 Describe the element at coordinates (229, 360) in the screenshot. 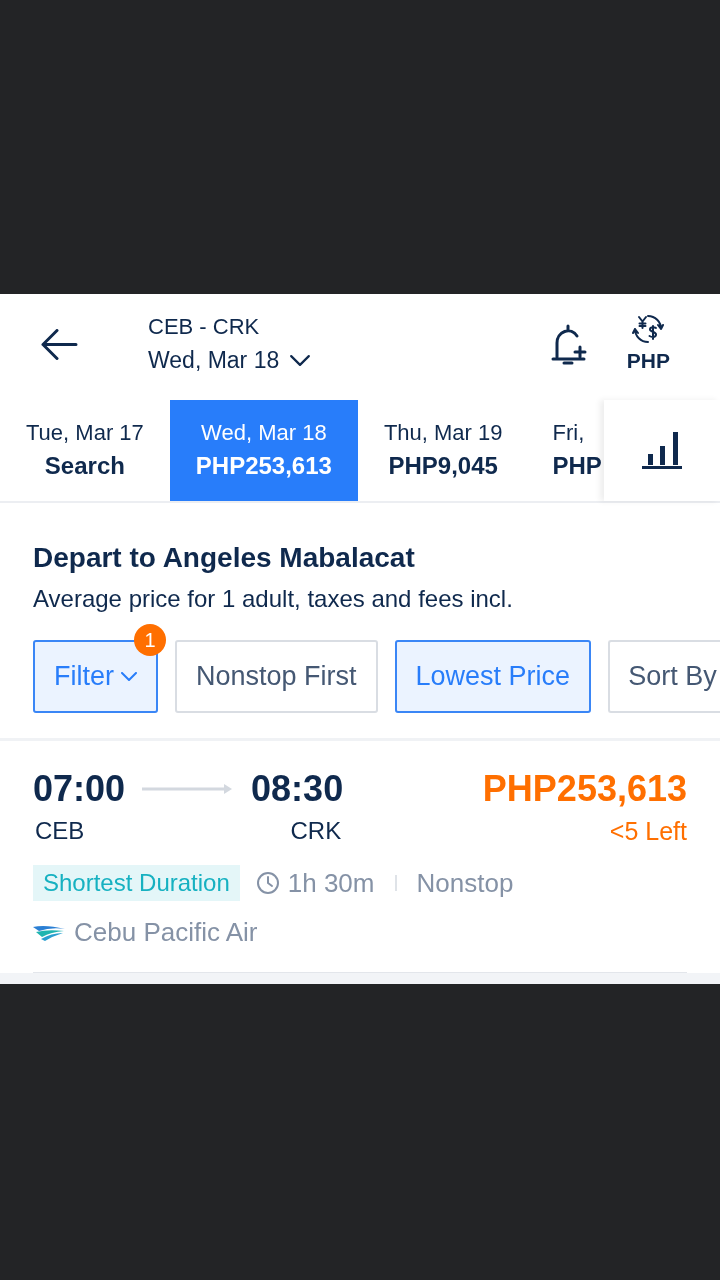

I see `date-picker-button: Wed, Mar 18` at that location.